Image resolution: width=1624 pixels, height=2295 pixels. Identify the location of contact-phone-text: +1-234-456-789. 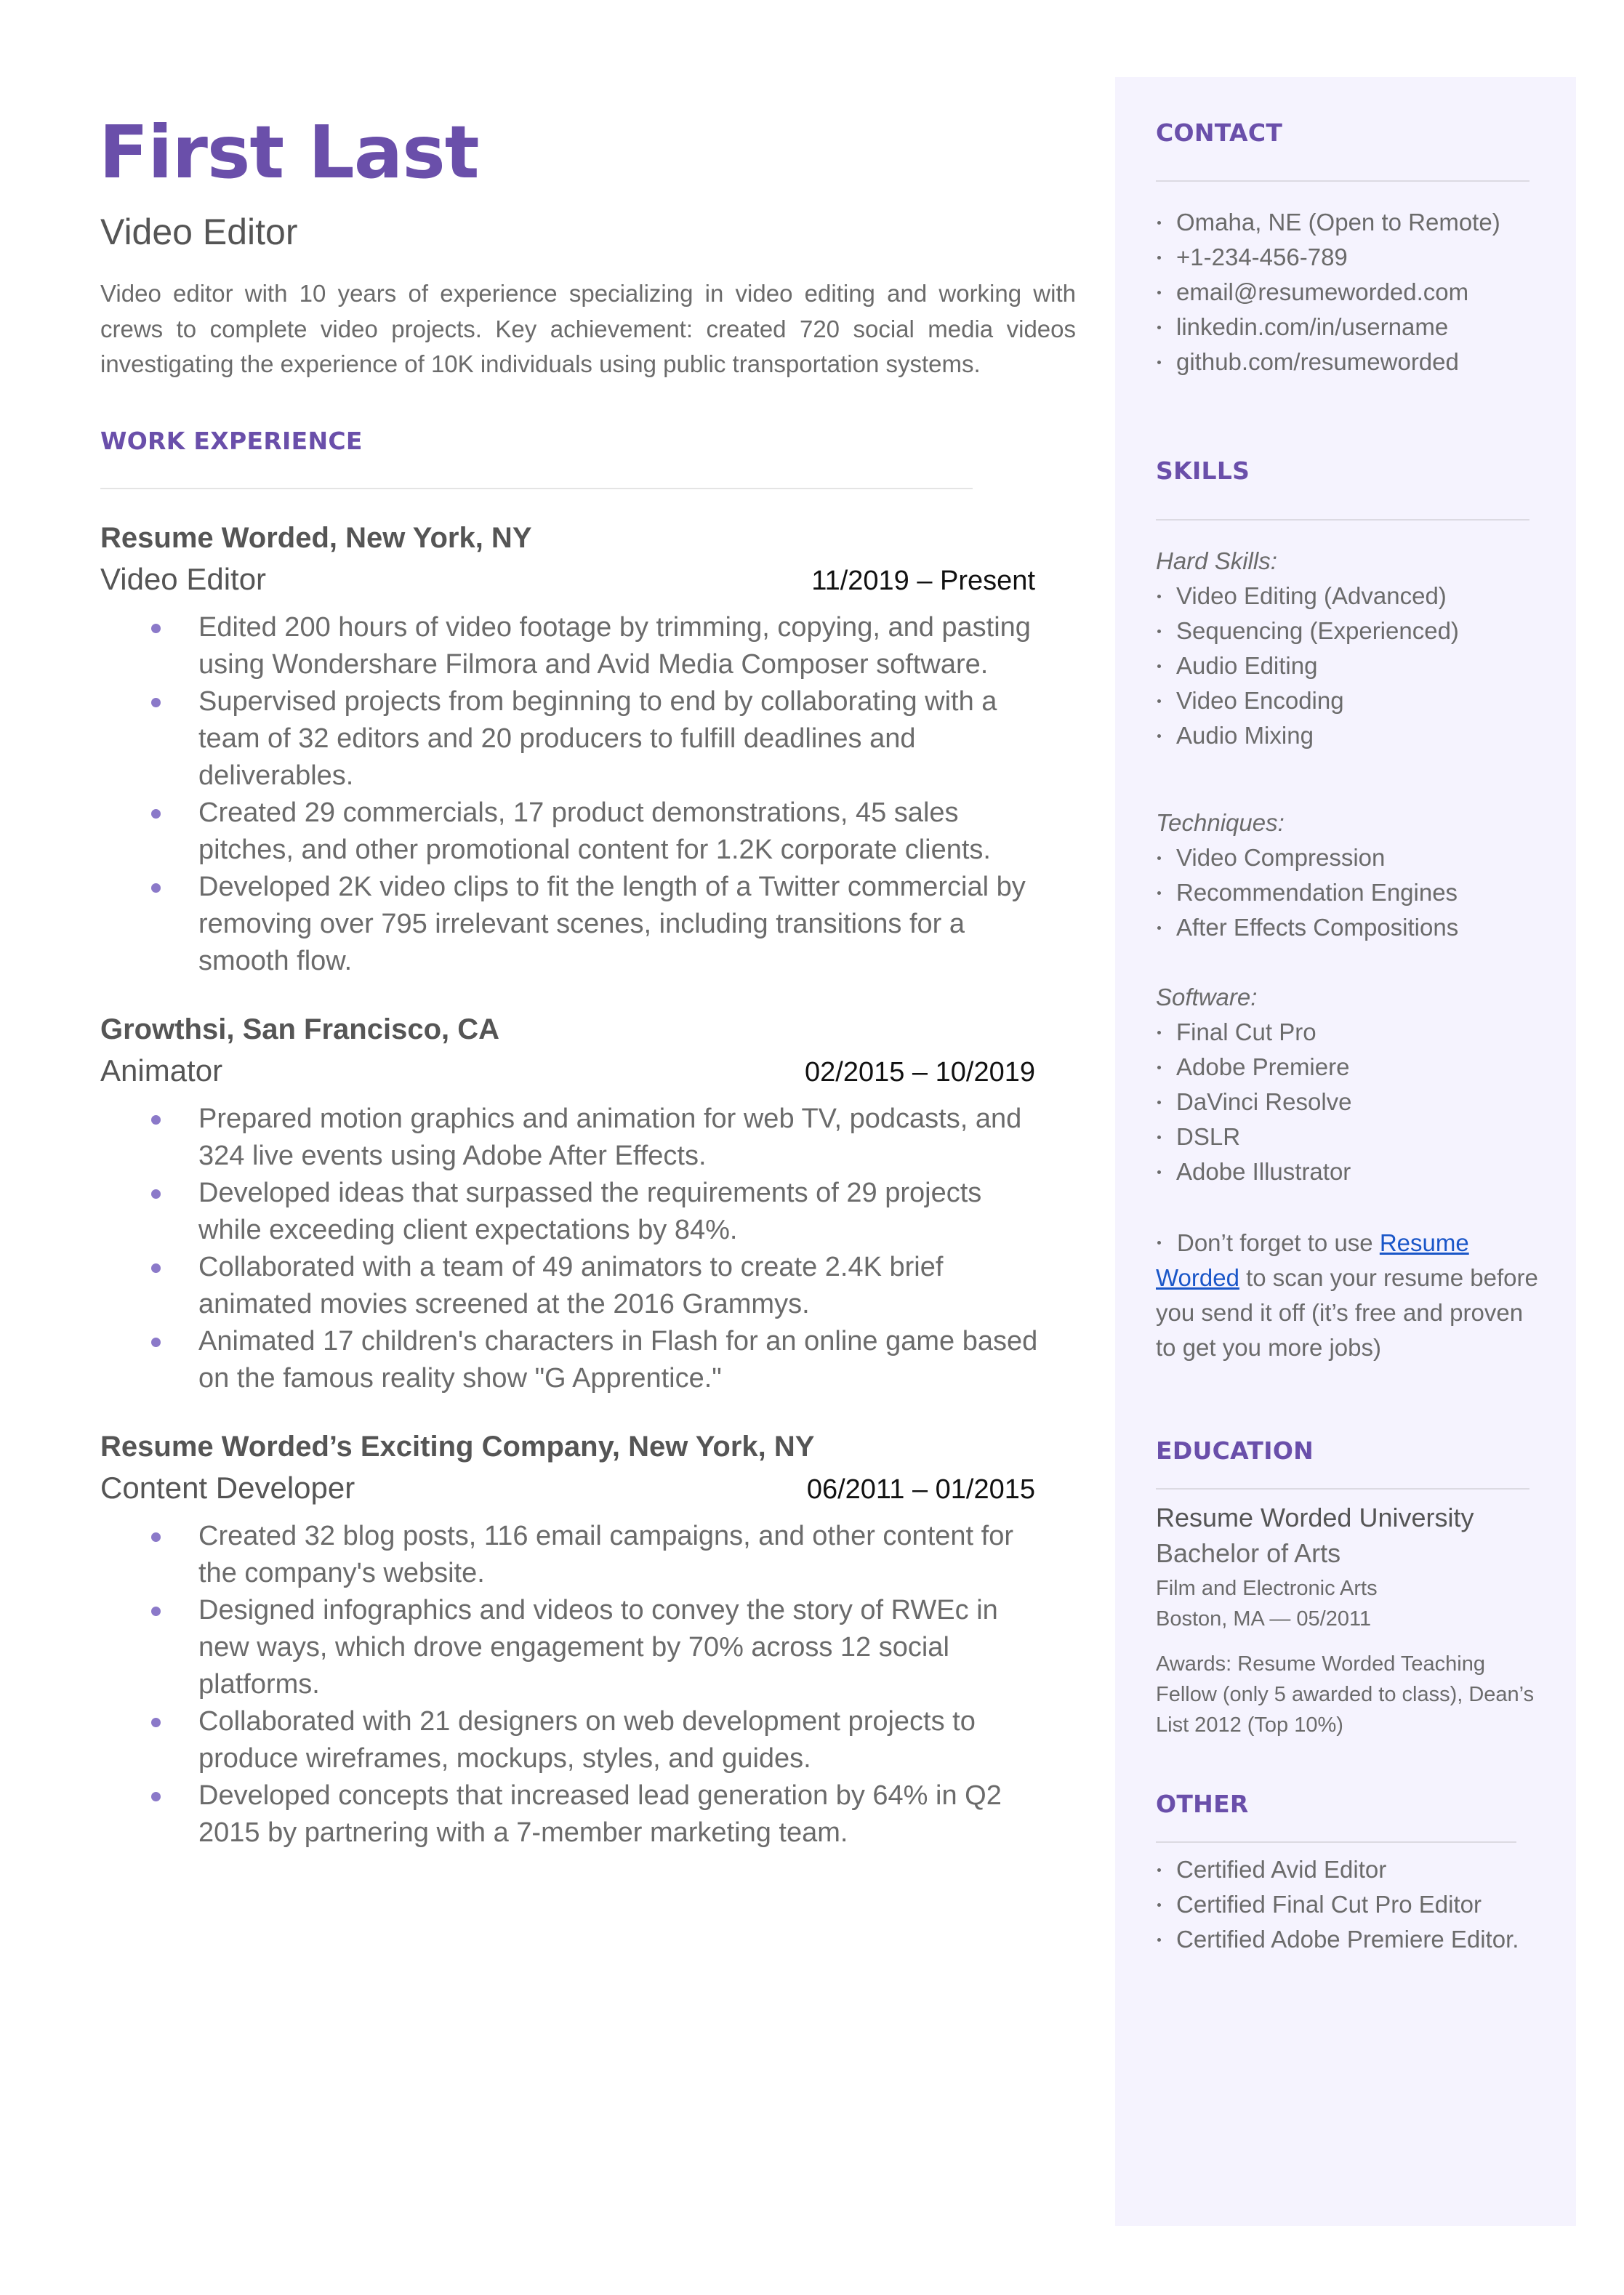
(1262, 257).